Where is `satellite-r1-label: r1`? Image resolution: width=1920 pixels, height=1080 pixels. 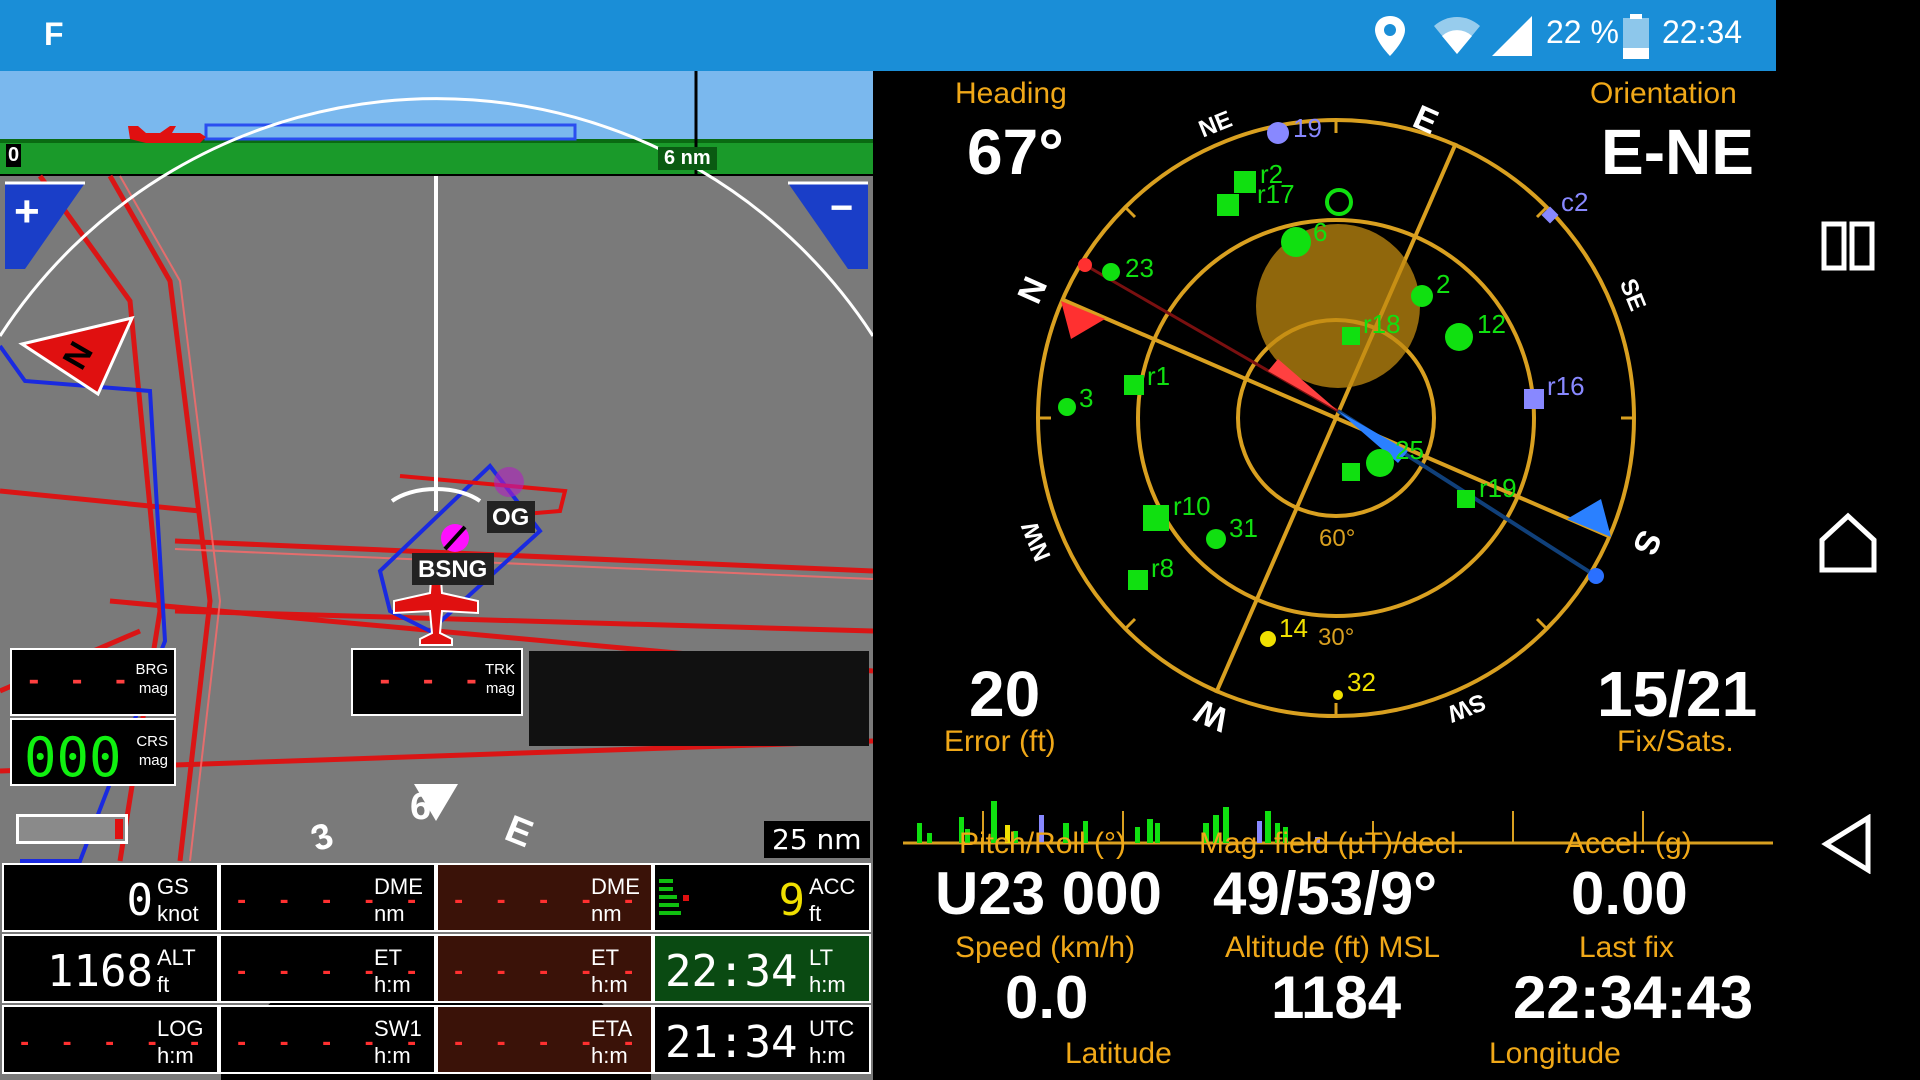 satellite-r1-label: r1 is located at coordinates (1159, 376).